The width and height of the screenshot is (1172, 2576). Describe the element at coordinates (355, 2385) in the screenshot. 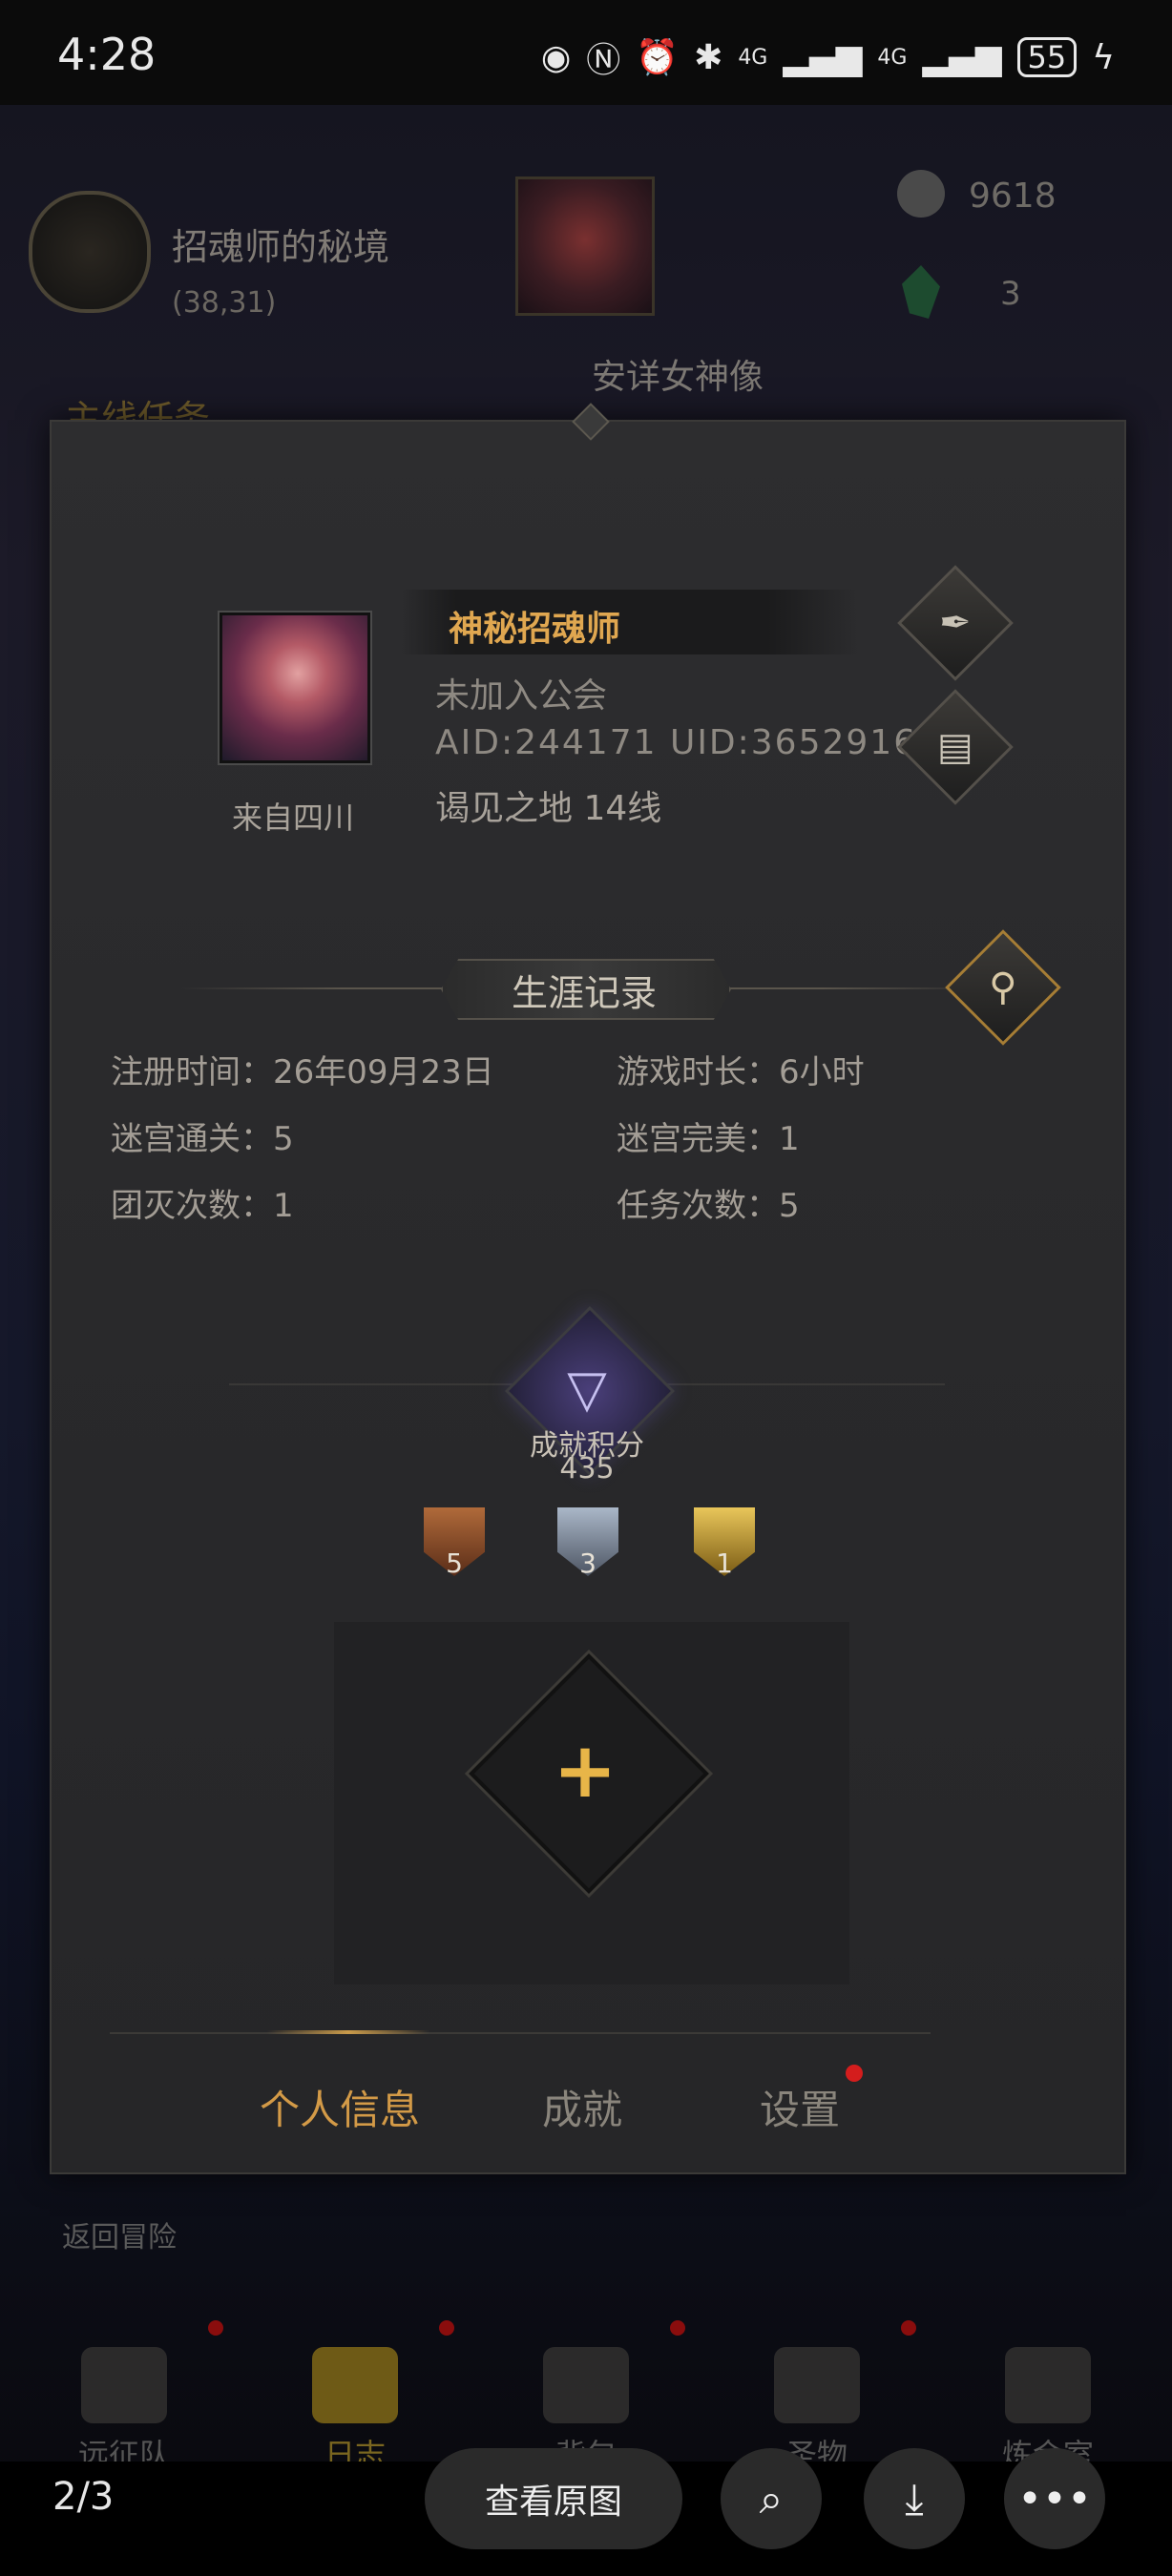

I see `log-icon` at that location.